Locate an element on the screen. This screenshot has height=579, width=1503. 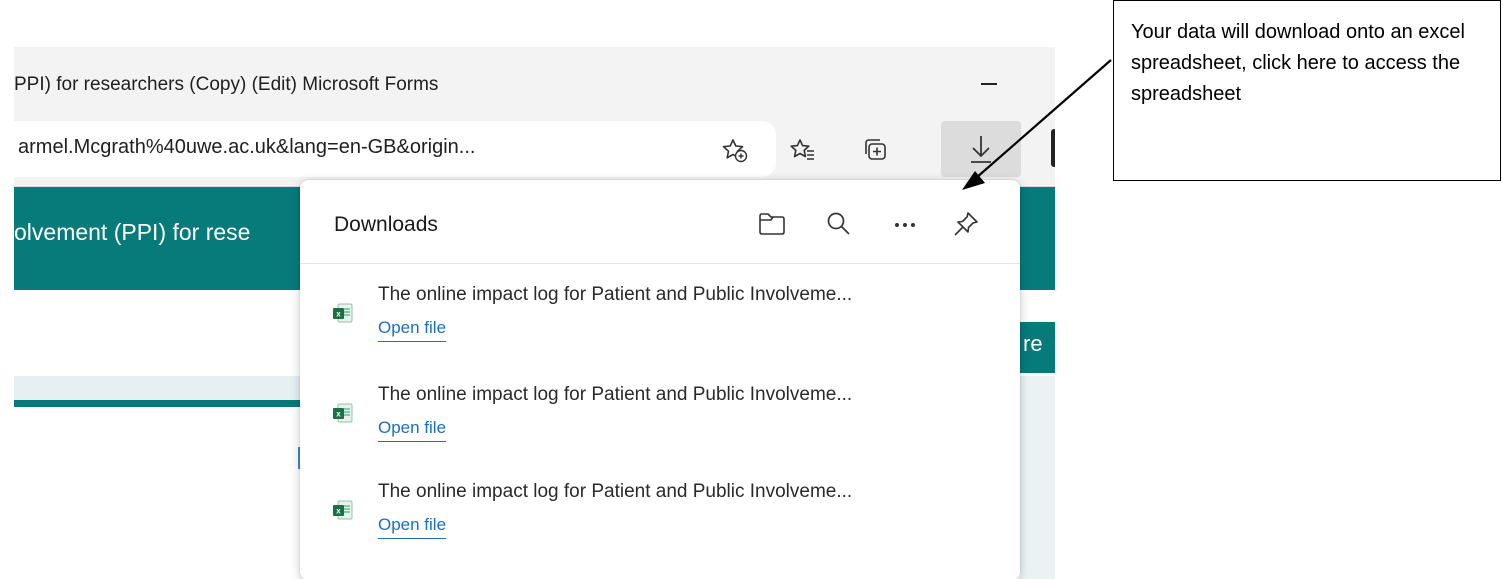
favorites-icon is located at coordinates (803, 150).